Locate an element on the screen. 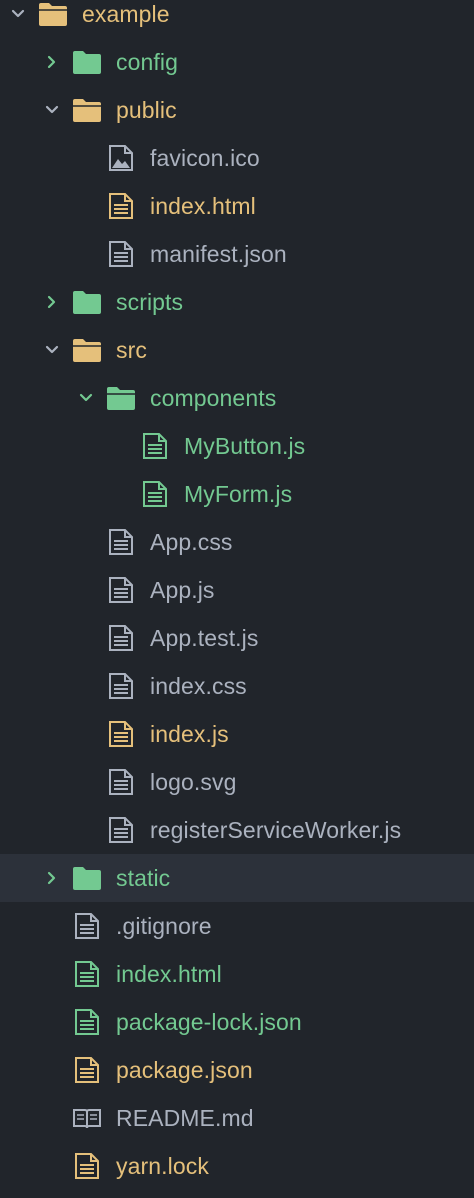  book-icon is located at coordinates (87, 1119).